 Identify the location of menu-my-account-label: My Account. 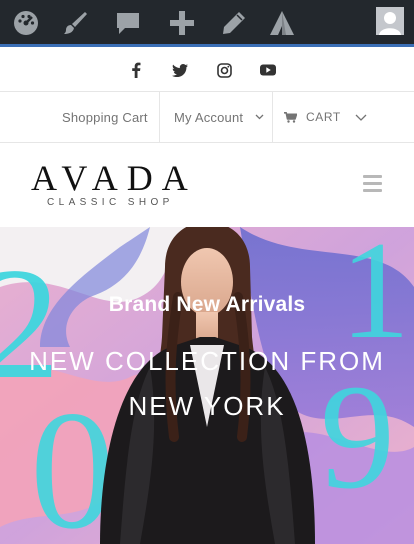
(209, 117).